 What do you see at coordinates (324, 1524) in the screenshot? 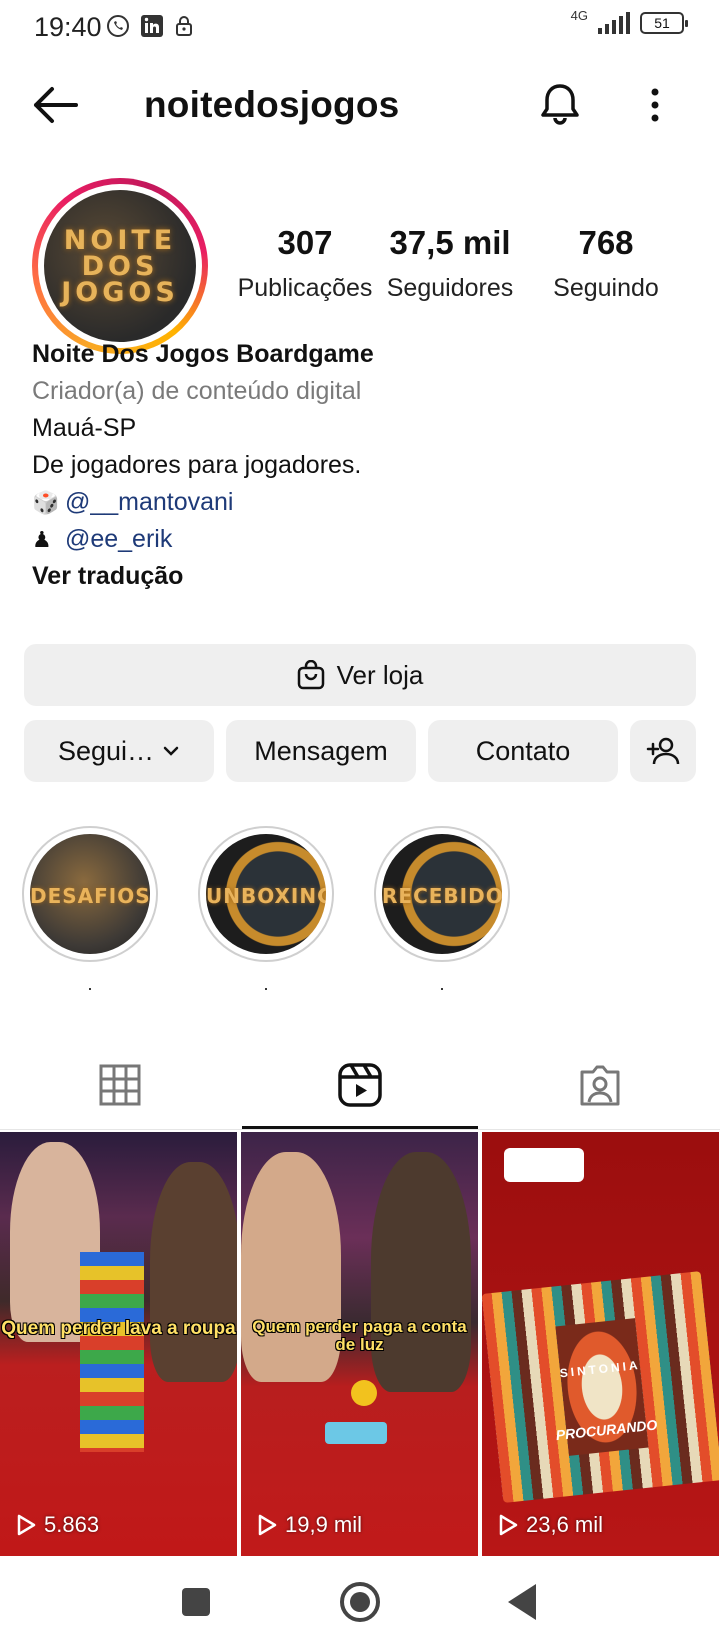
I see `reel-view-count: 19,9 mil` at bounding box center [324, 1524].